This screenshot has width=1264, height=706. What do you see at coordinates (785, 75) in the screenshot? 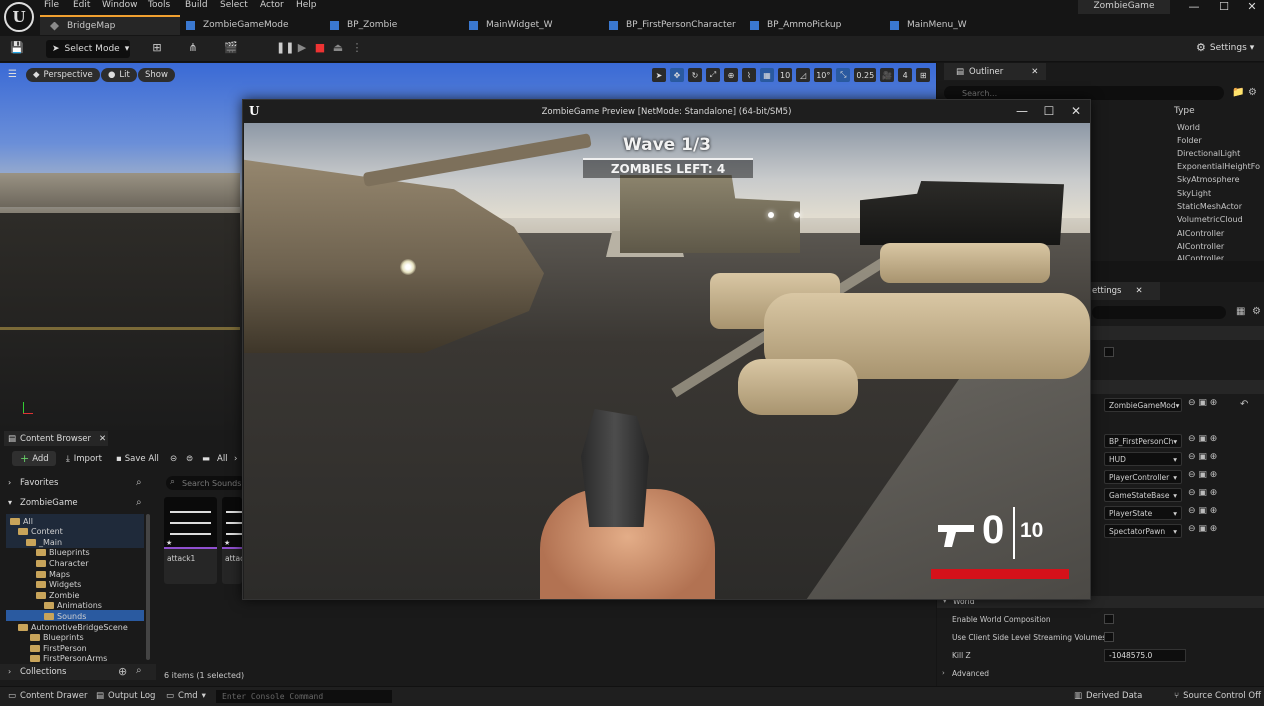
I see `grid-snap-value: 10` at bounding box center [785, 75].